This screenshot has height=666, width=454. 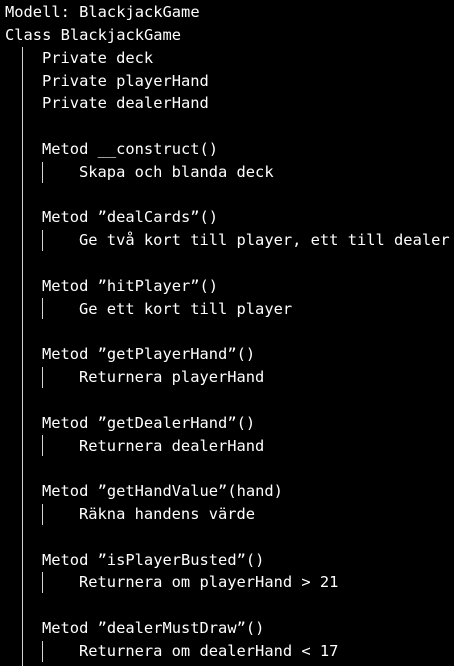 I want to click on method-signature: Metod ”dealCards”(), so click(x=130, y=217).